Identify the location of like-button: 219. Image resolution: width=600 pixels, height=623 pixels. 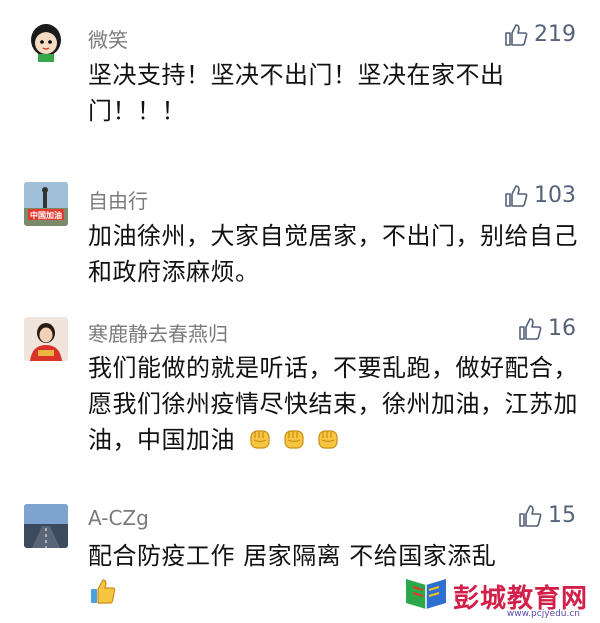
(540, 34).